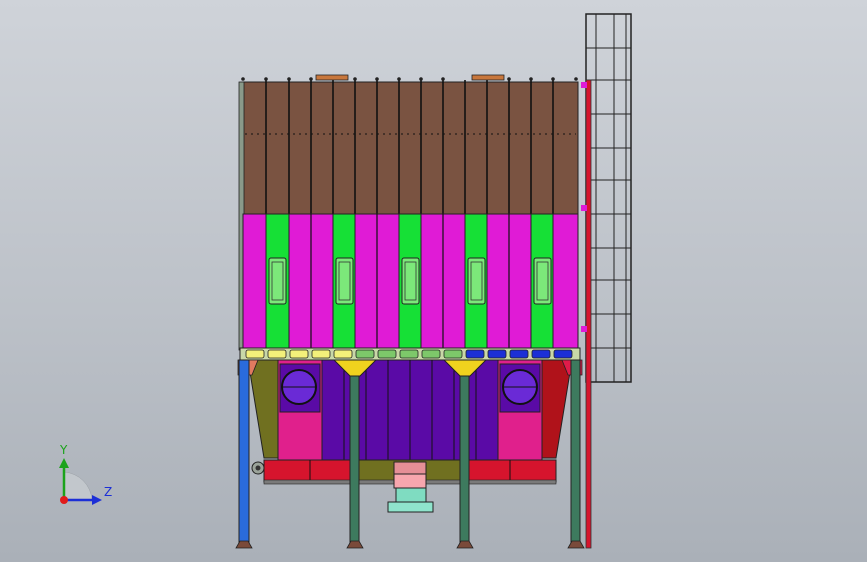 The width and height of the screenshot is (867, 562). What do you see at coordinates (410, 410) in the screenshot?
I see `hopper-section` at bounding box center [410, 410].